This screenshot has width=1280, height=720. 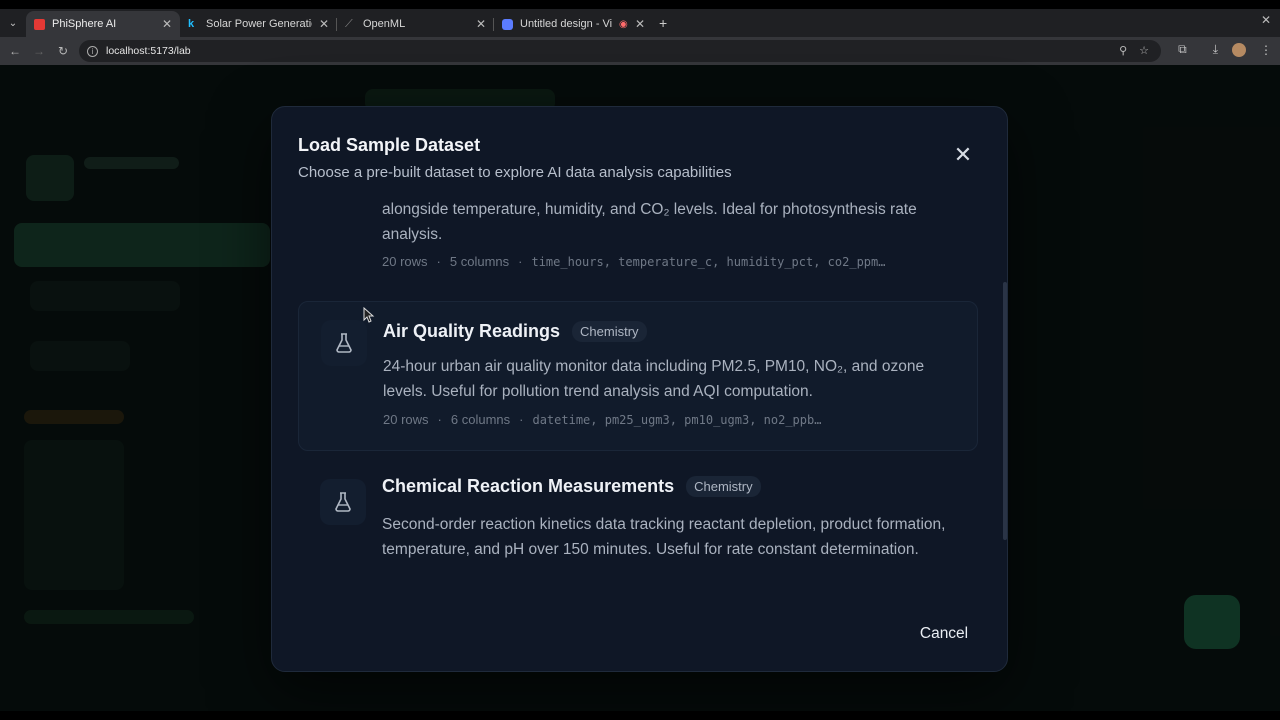 What do you see at coordinates (1123, 50) in the screenshot?
I see `zoom-icon: ⚲` at bounding box center [1123, 50].